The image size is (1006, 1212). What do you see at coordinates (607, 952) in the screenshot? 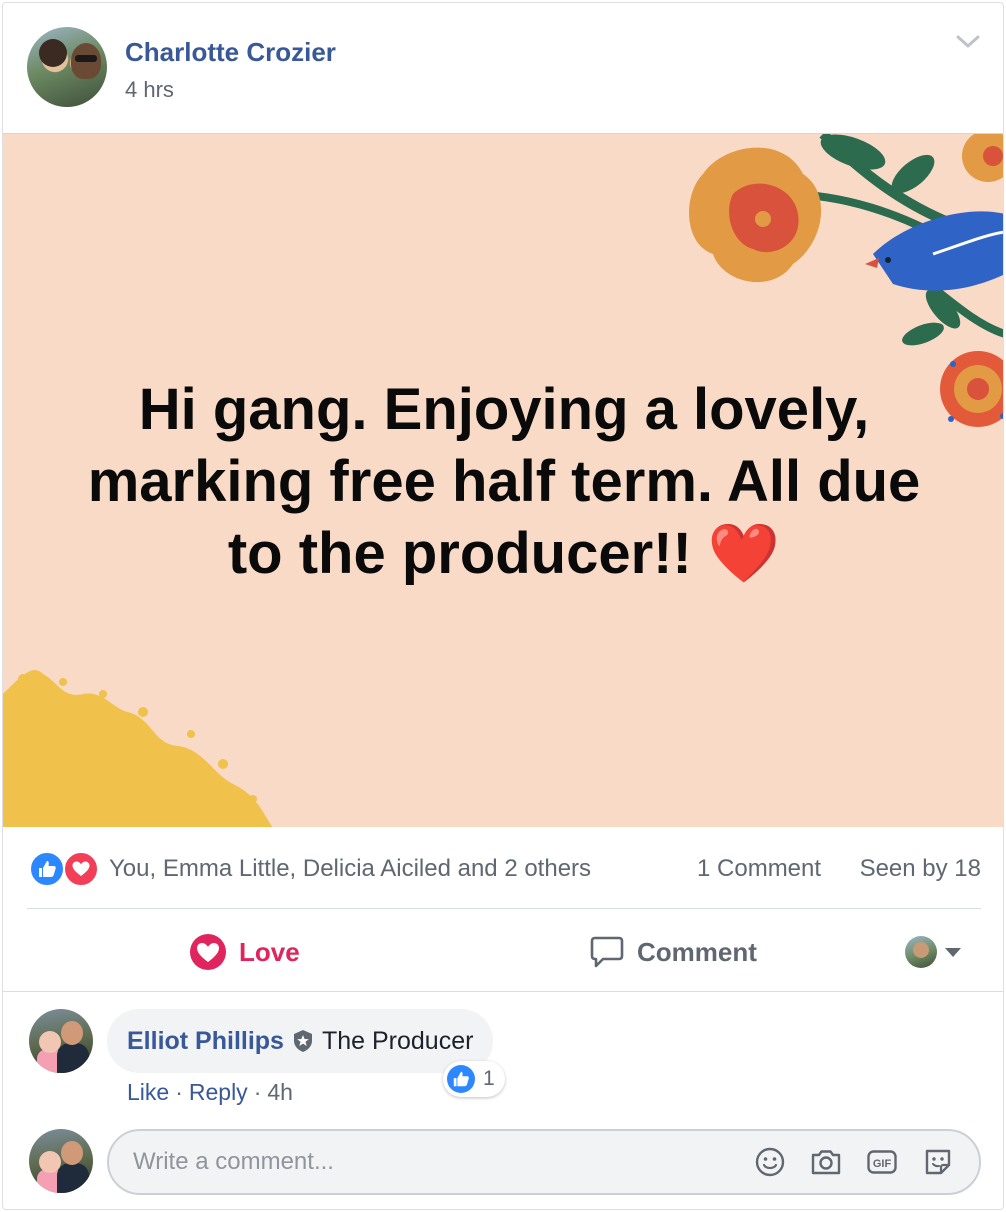
I see `comment-icon` at bounding box center [607, 952].